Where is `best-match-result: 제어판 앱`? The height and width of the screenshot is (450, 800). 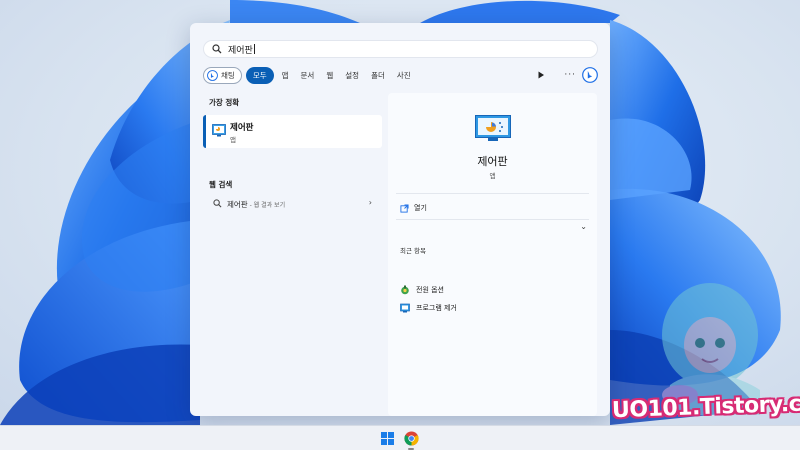 best-match-result: 제어판 앱 is located at coordinates (292, 131).